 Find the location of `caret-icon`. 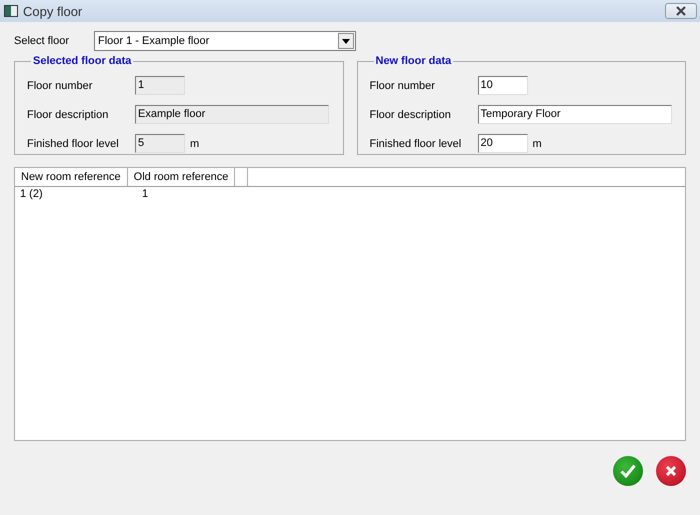

caret-icon is located at coordinates (346, 41).